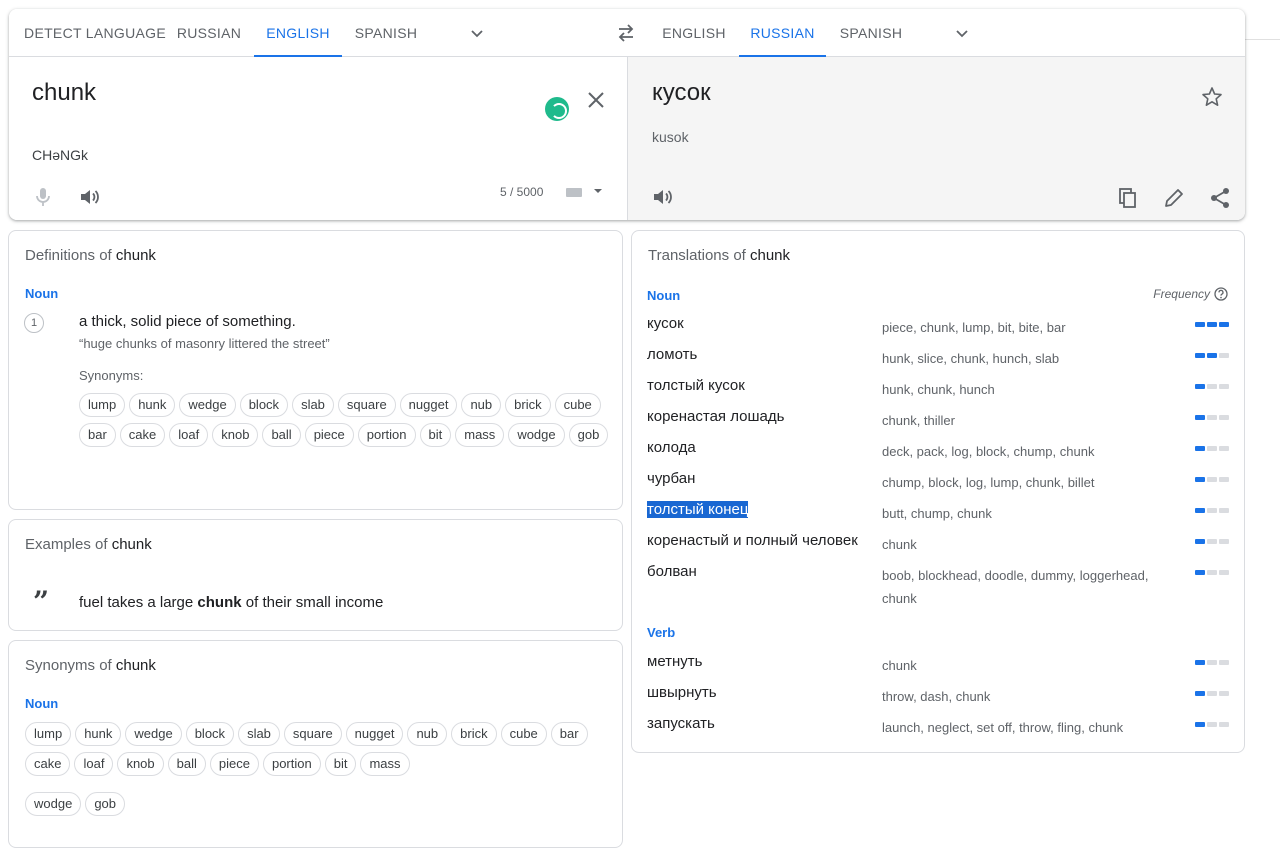 This screenshot has width=1280, height=861. I want to click on translation-word: чурбан, so click(671, 478).